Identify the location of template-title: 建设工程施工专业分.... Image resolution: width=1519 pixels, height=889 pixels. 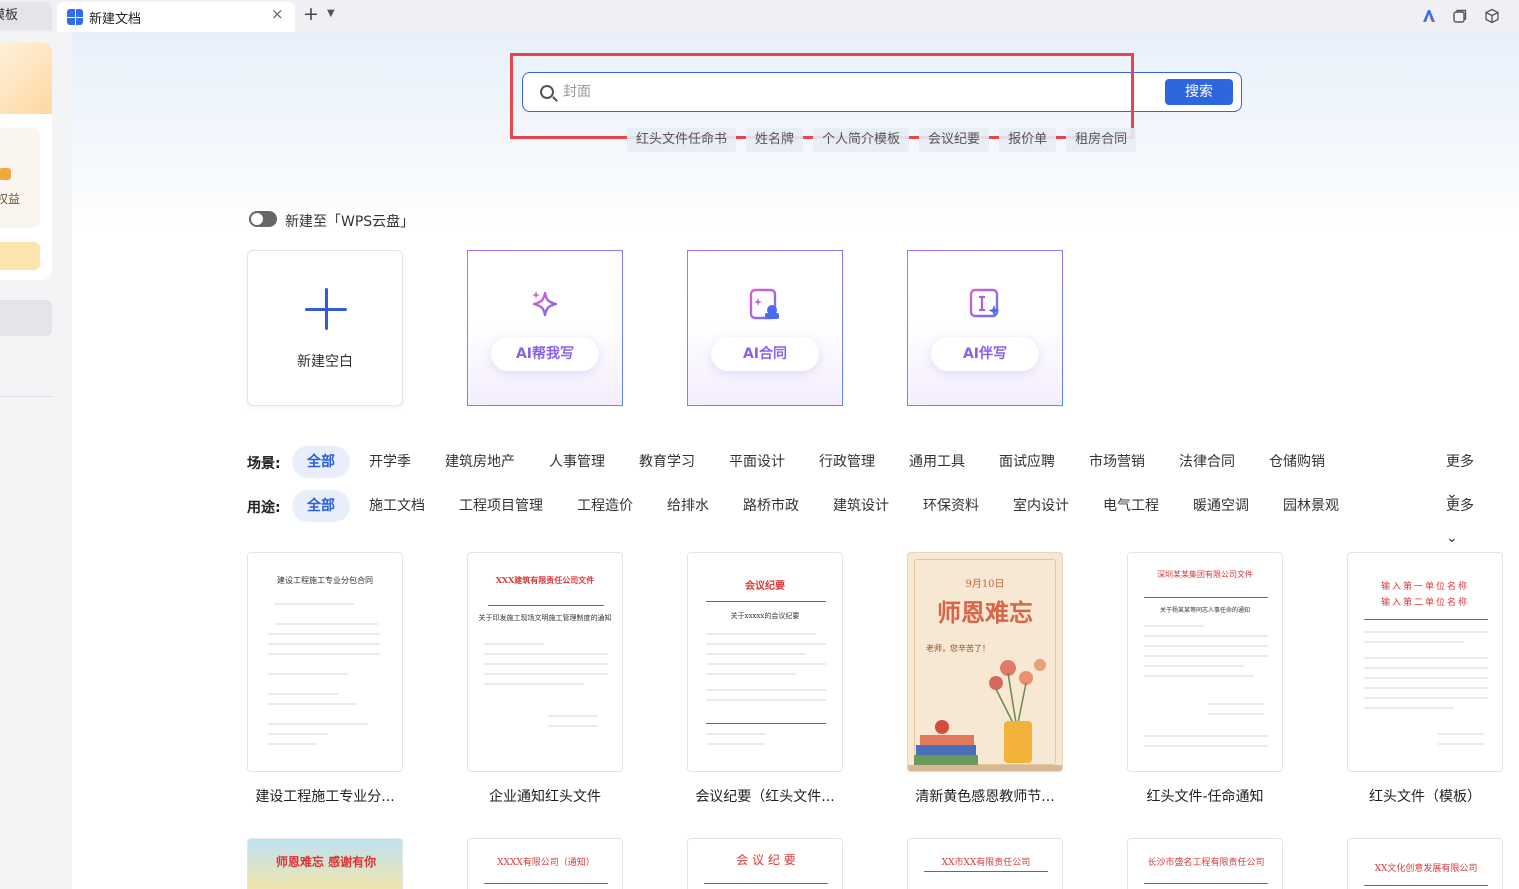
(325, 797).